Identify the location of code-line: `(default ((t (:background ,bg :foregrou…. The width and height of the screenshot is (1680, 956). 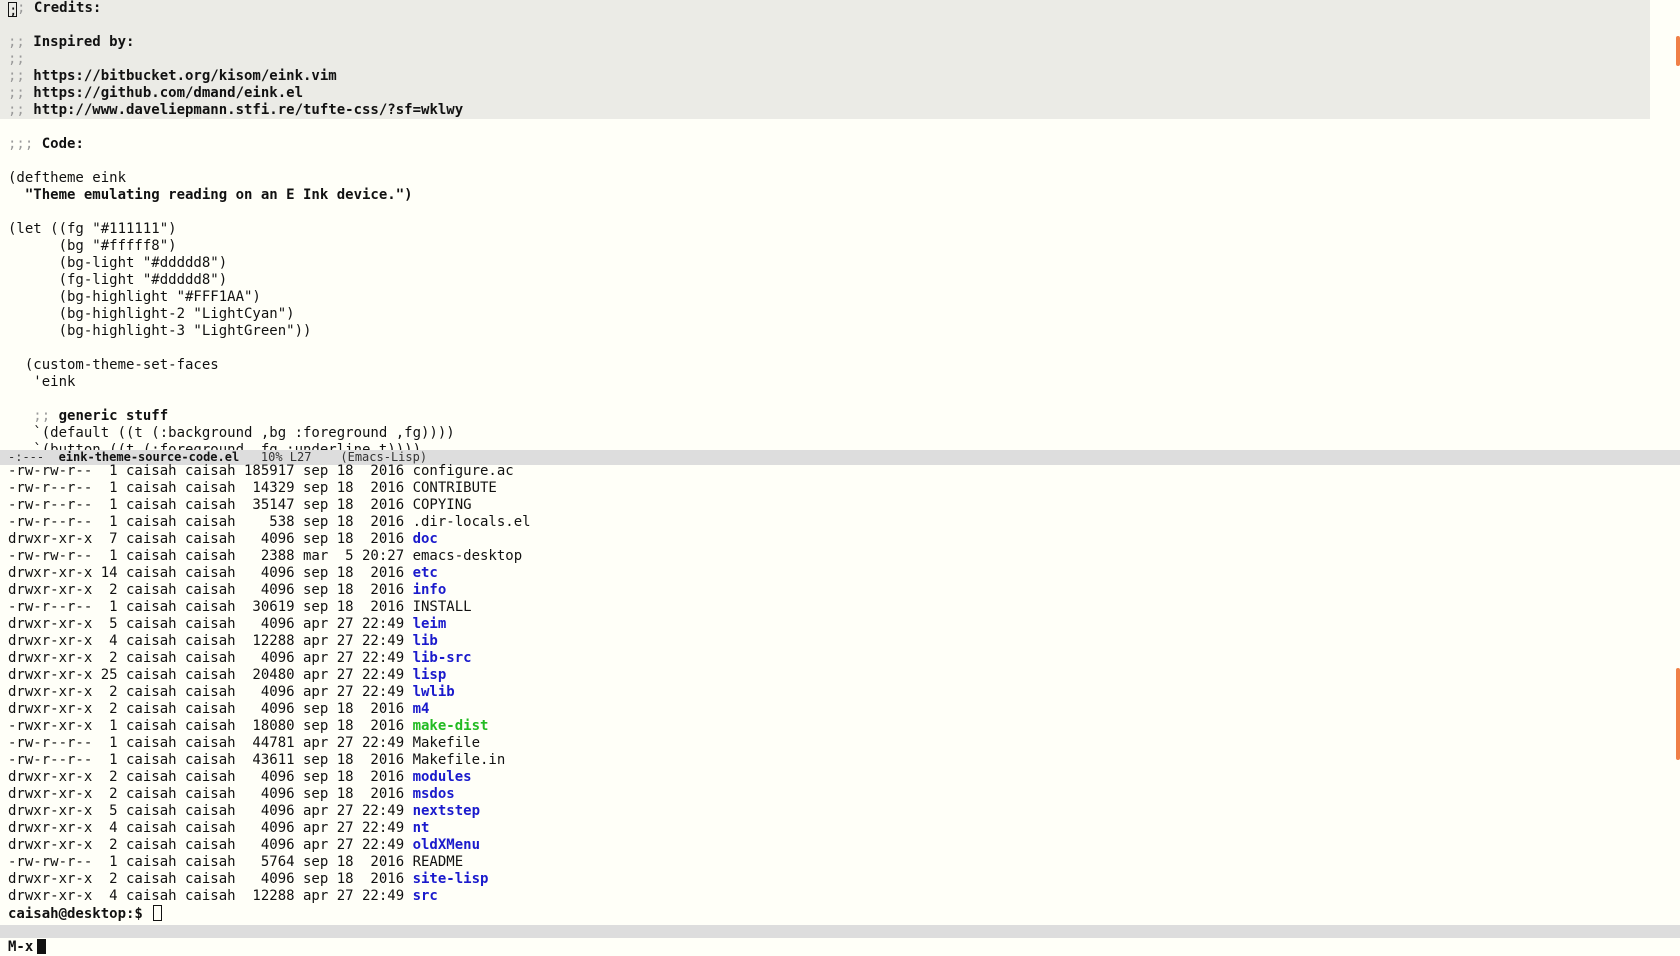
(840, 433).